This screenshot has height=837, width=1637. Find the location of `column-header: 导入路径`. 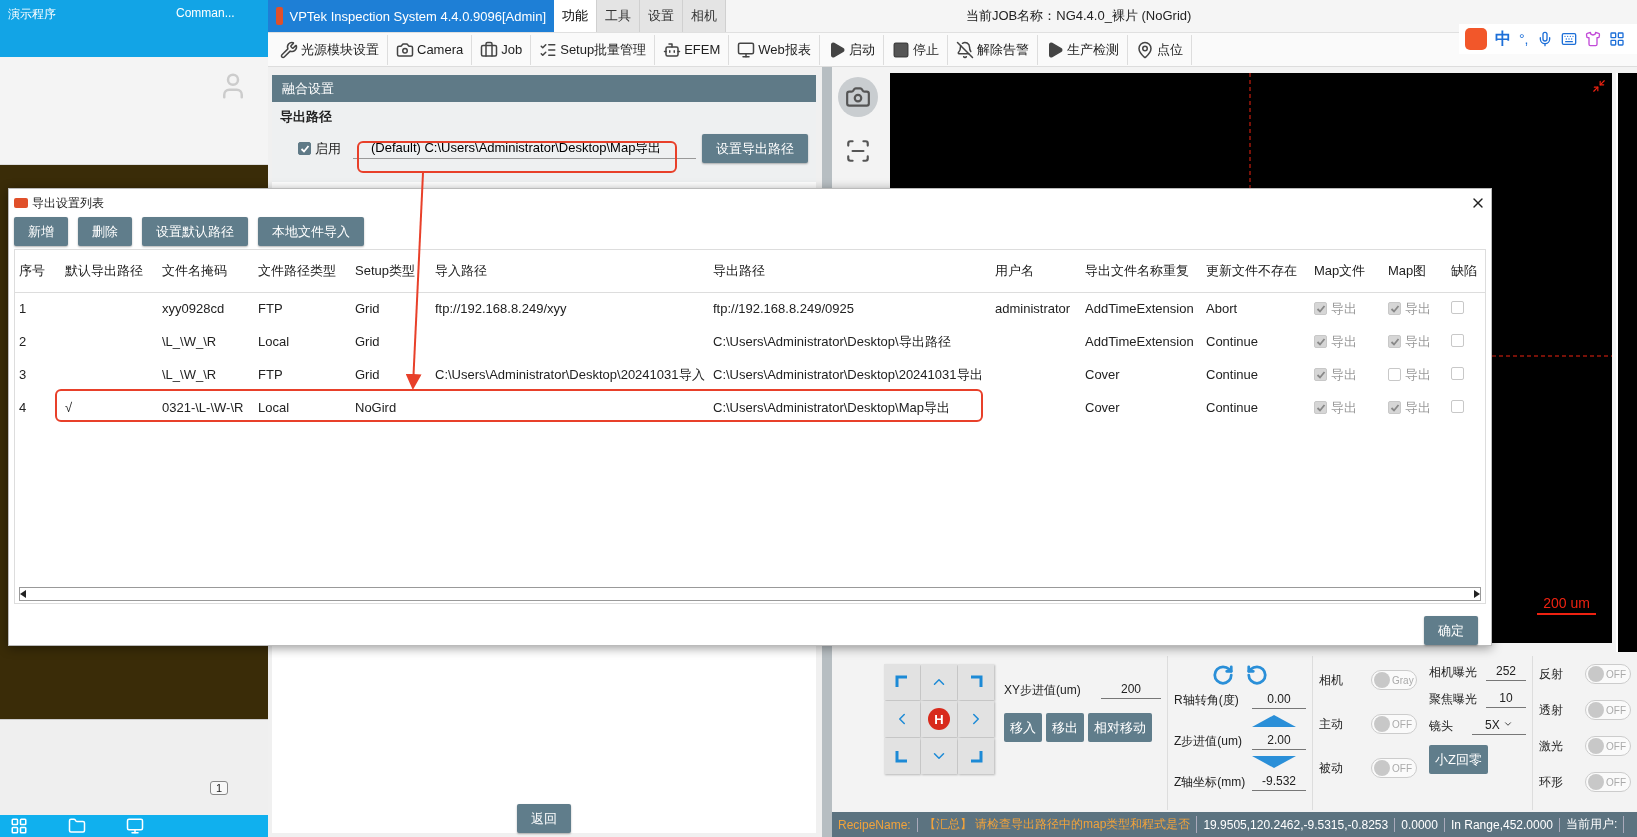

column-header: 导入路径 is located at coordinates (570, 271).